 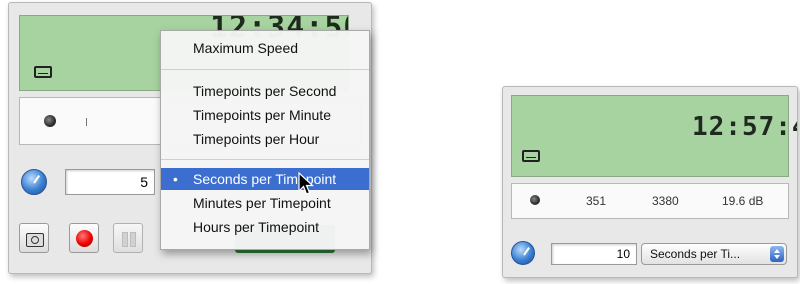 What do you see at coordinates (125, 239) in the screenshot?
I see `pause-icon` at bounding box center [125, 239].